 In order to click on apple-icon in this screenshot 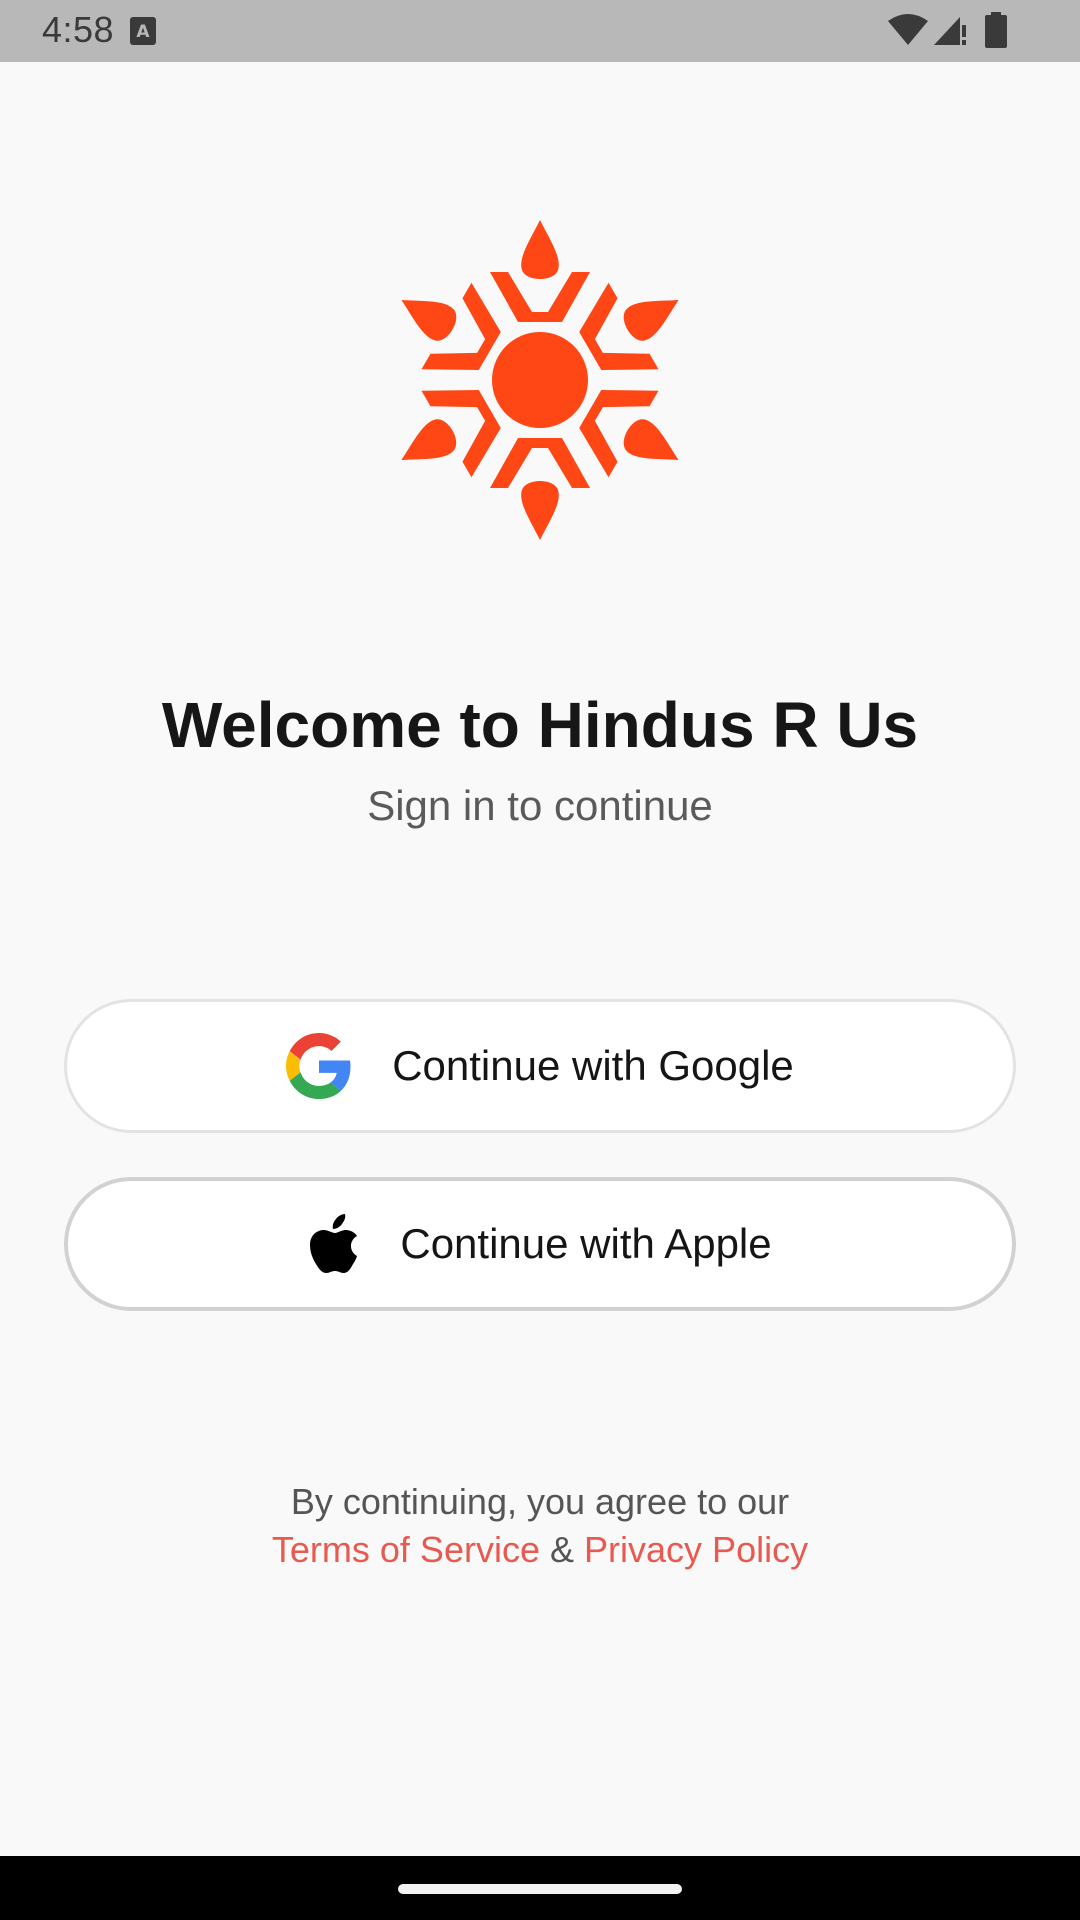, I will do `click(334, 1243)`.